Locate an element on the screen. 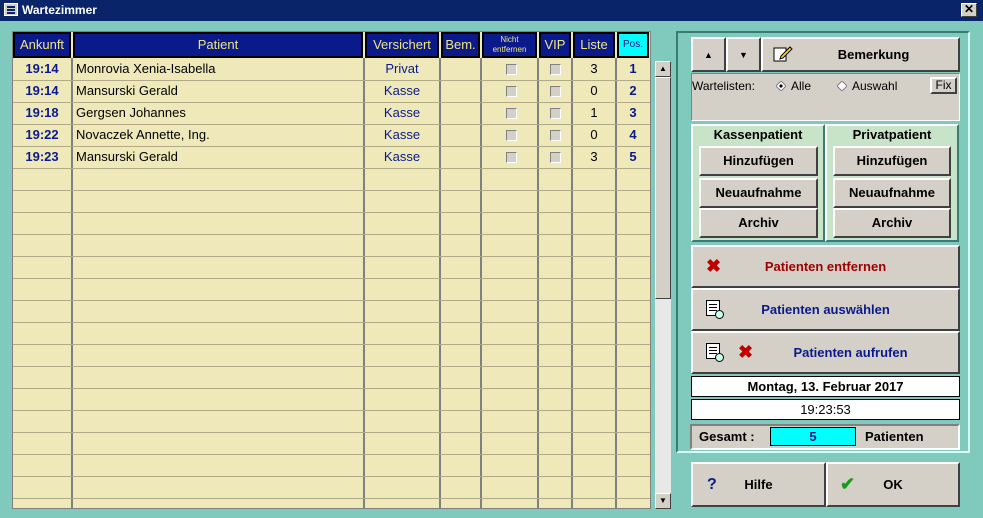 The height and width of the screenshot is (518, 983). arrival-time: 19:22 is located at coordinates (42, 134).